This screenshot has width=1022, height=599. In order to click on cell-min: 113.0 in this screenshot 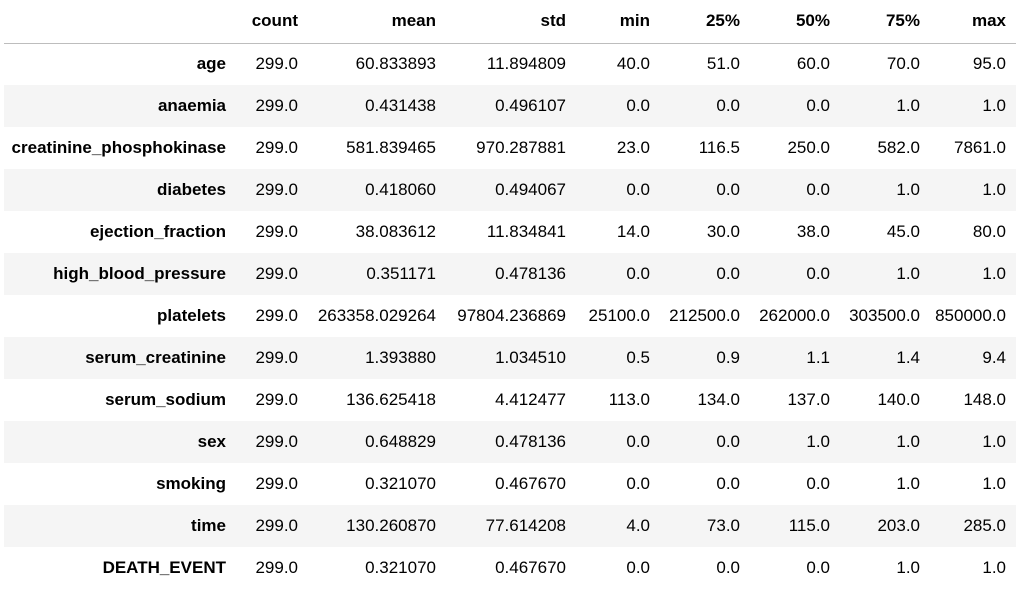, I will do `click(629, 399)`.